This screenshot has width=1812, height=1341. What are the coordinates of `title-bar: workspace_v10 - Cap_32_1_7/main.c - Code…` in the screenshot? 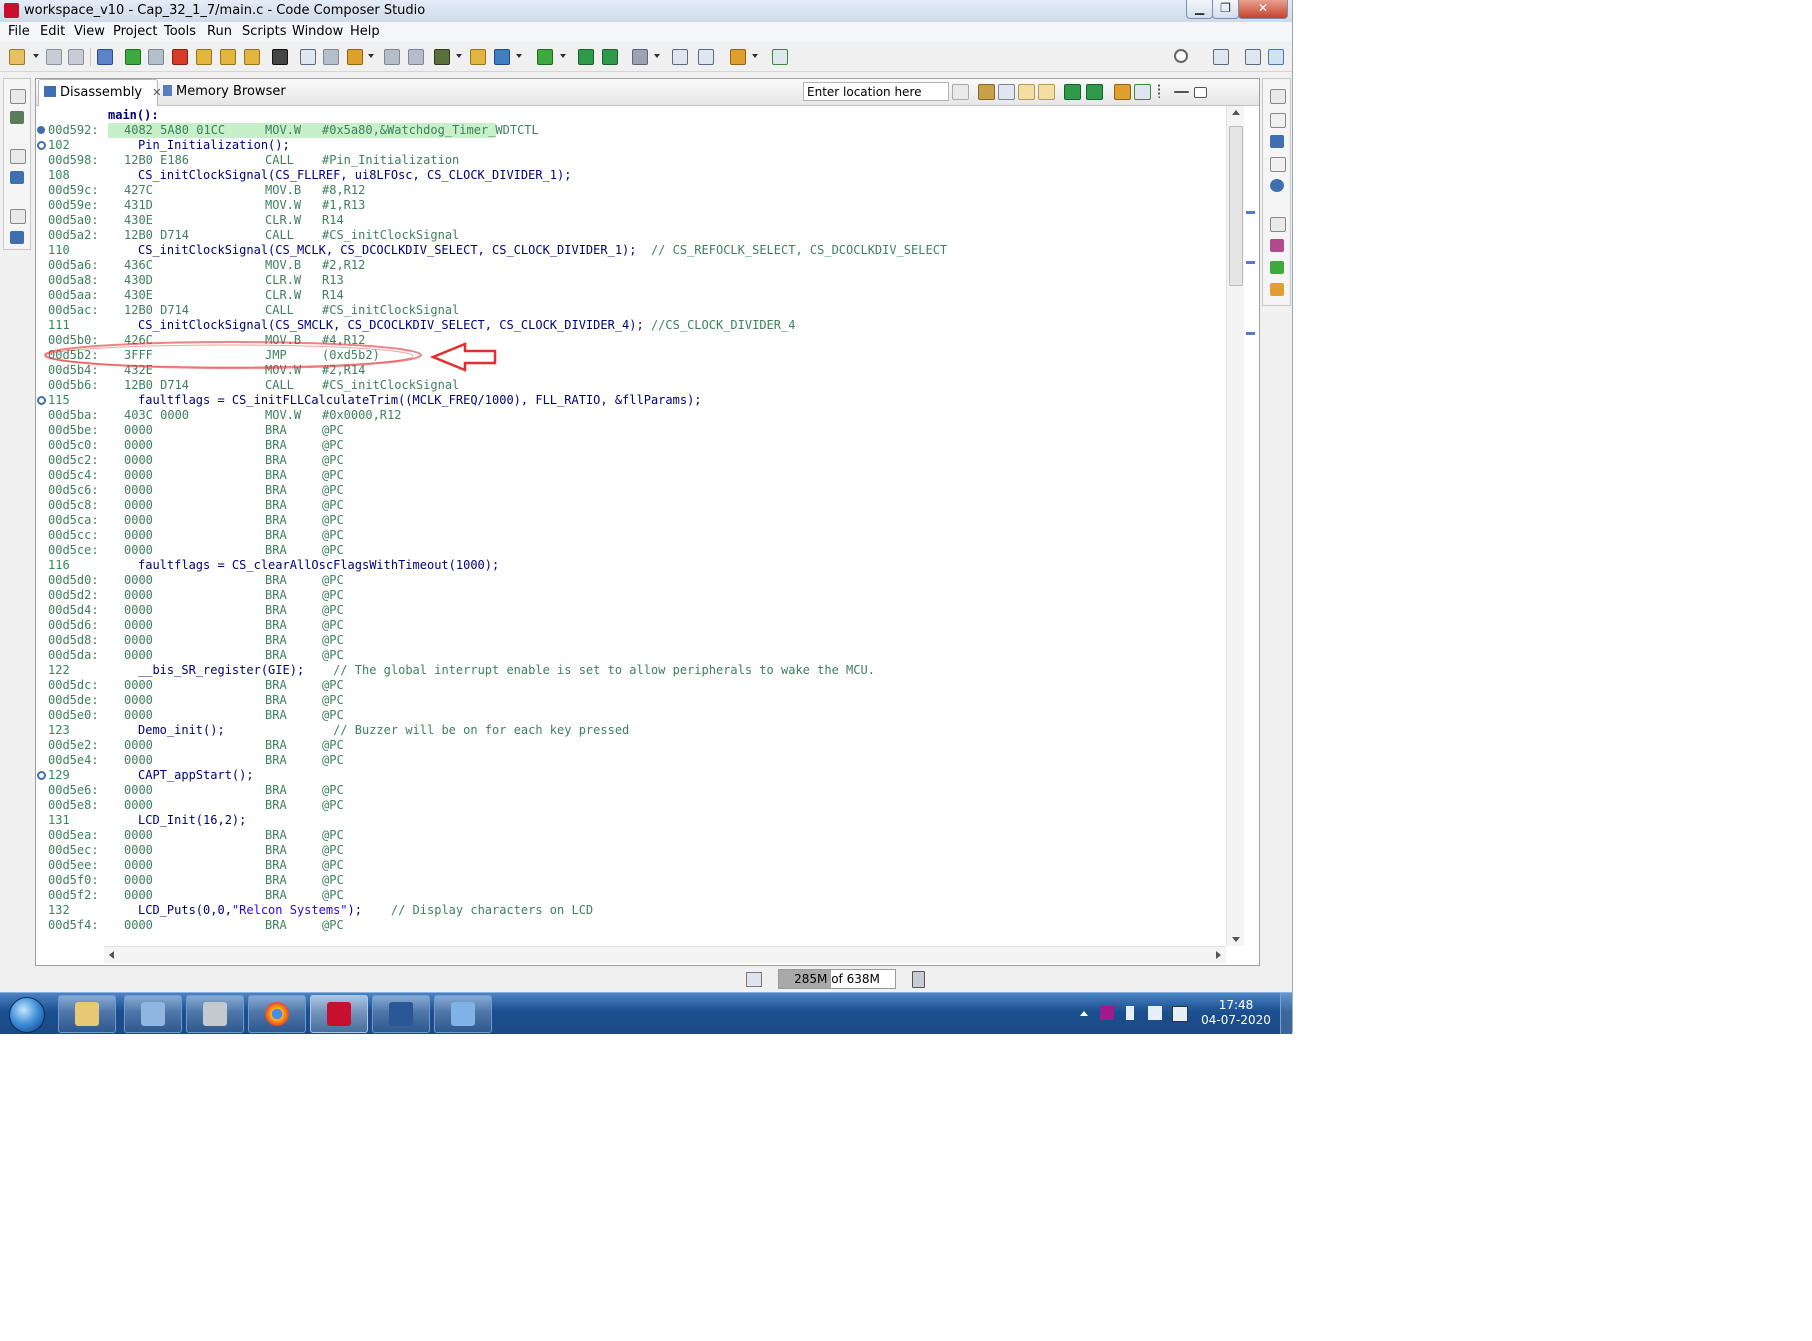 It's located at (646, 11).